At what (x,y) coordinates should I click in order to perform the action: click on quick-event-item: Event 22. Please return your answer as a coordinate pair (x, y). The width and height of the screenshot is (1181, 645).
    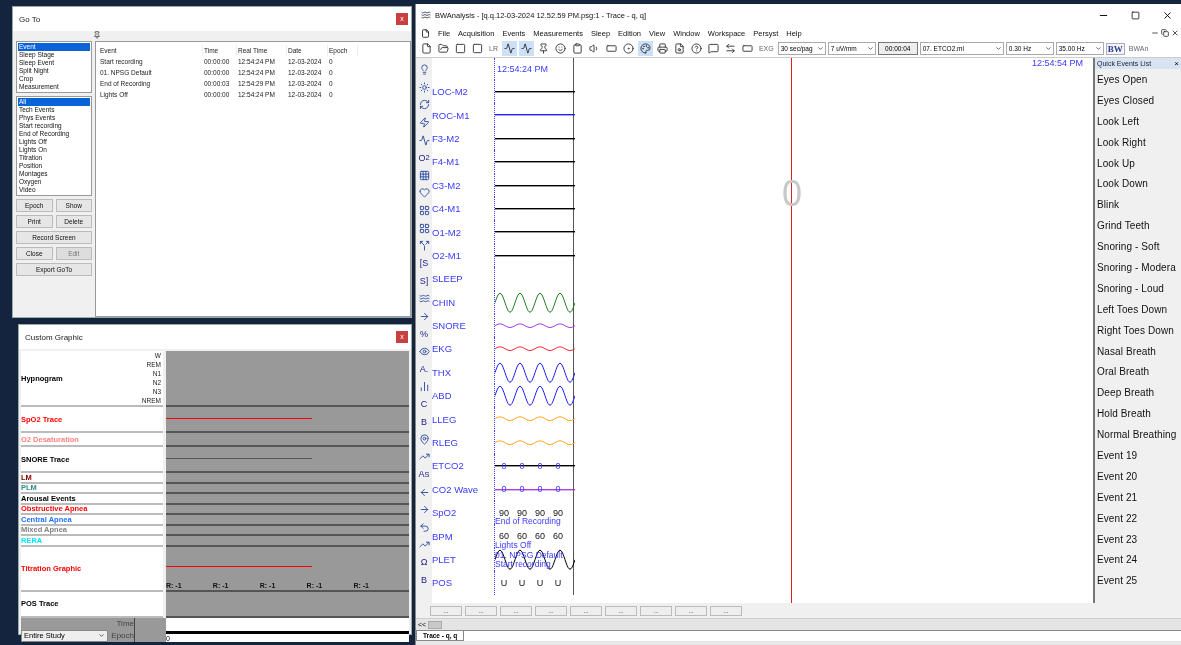
    Looking at the image, I should click on (1138, 518).